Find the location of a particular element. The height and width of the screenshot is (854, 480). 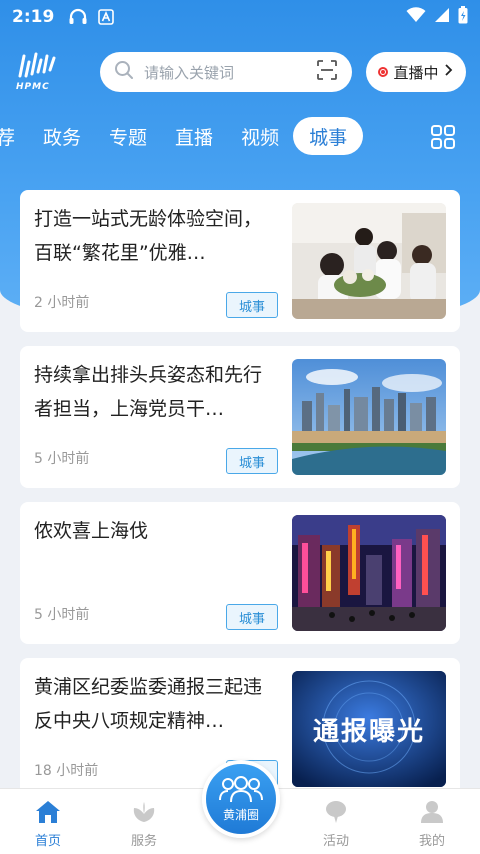

live-button: 直播中 is located at coordinates (416, 72).